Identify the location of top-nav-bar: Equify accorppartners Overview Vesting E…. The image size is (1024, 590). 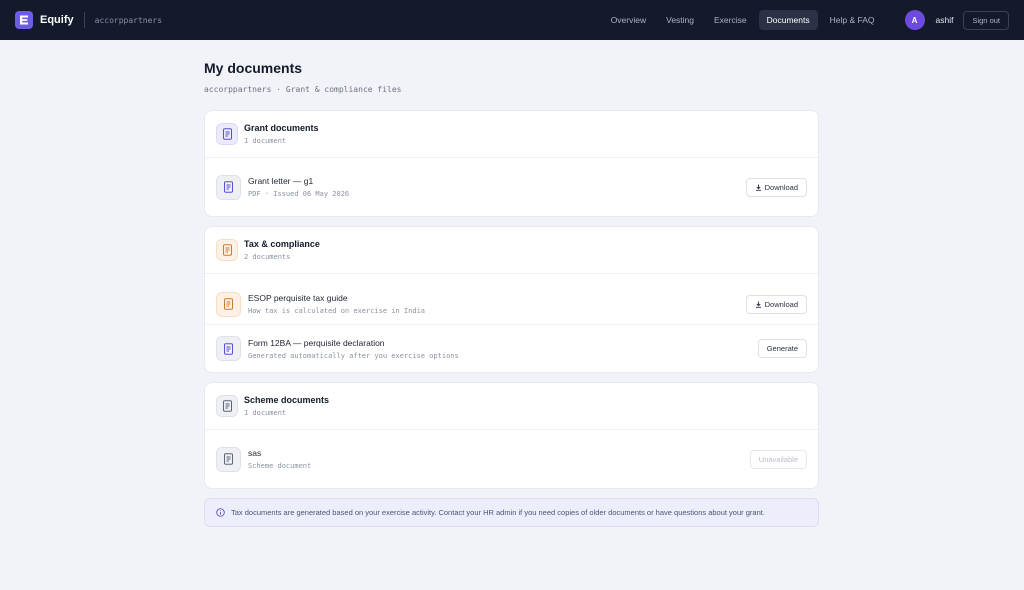
(512, 20).